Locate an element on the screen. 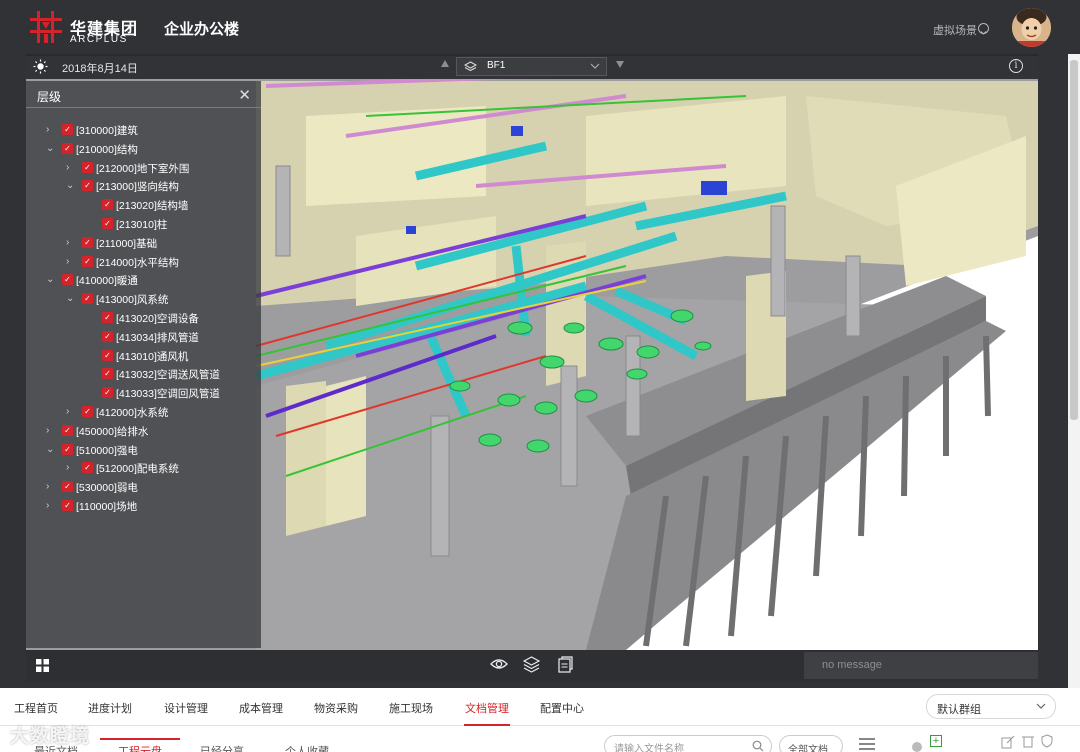  doc-filter-select: 全部文档 is located at coordinates (811, 743).